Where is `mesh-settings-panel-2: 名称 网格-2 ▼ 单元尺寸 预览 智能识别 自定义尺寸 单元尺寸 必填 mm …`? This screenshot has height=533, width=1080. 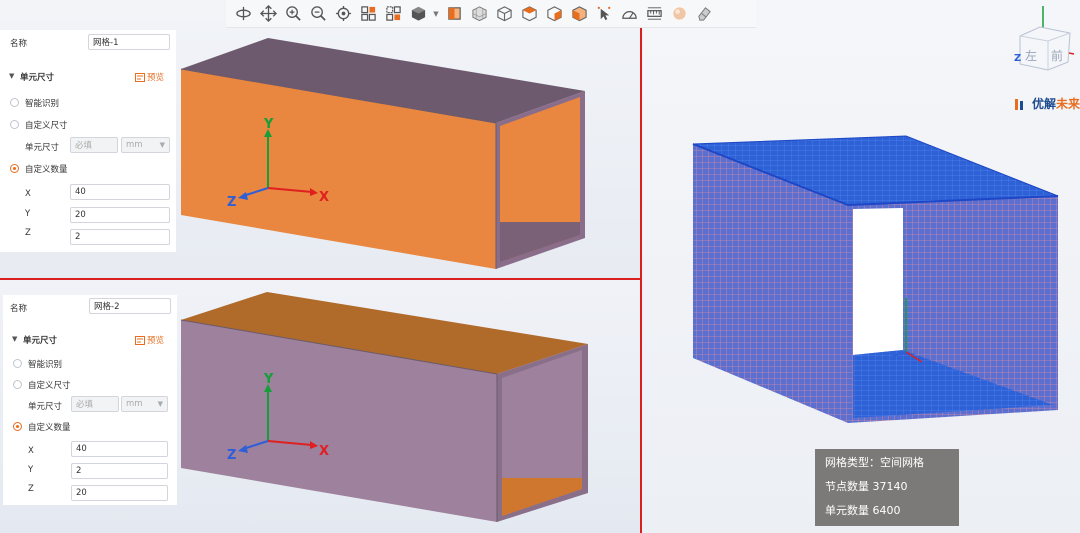
mesh-settings-panel-2: 名称 网格-2 ▼ 单元尺寸 预览 智能识别 自定义尺寸 单元尺寸 必填 mm … is located at coordinates (90, 400).